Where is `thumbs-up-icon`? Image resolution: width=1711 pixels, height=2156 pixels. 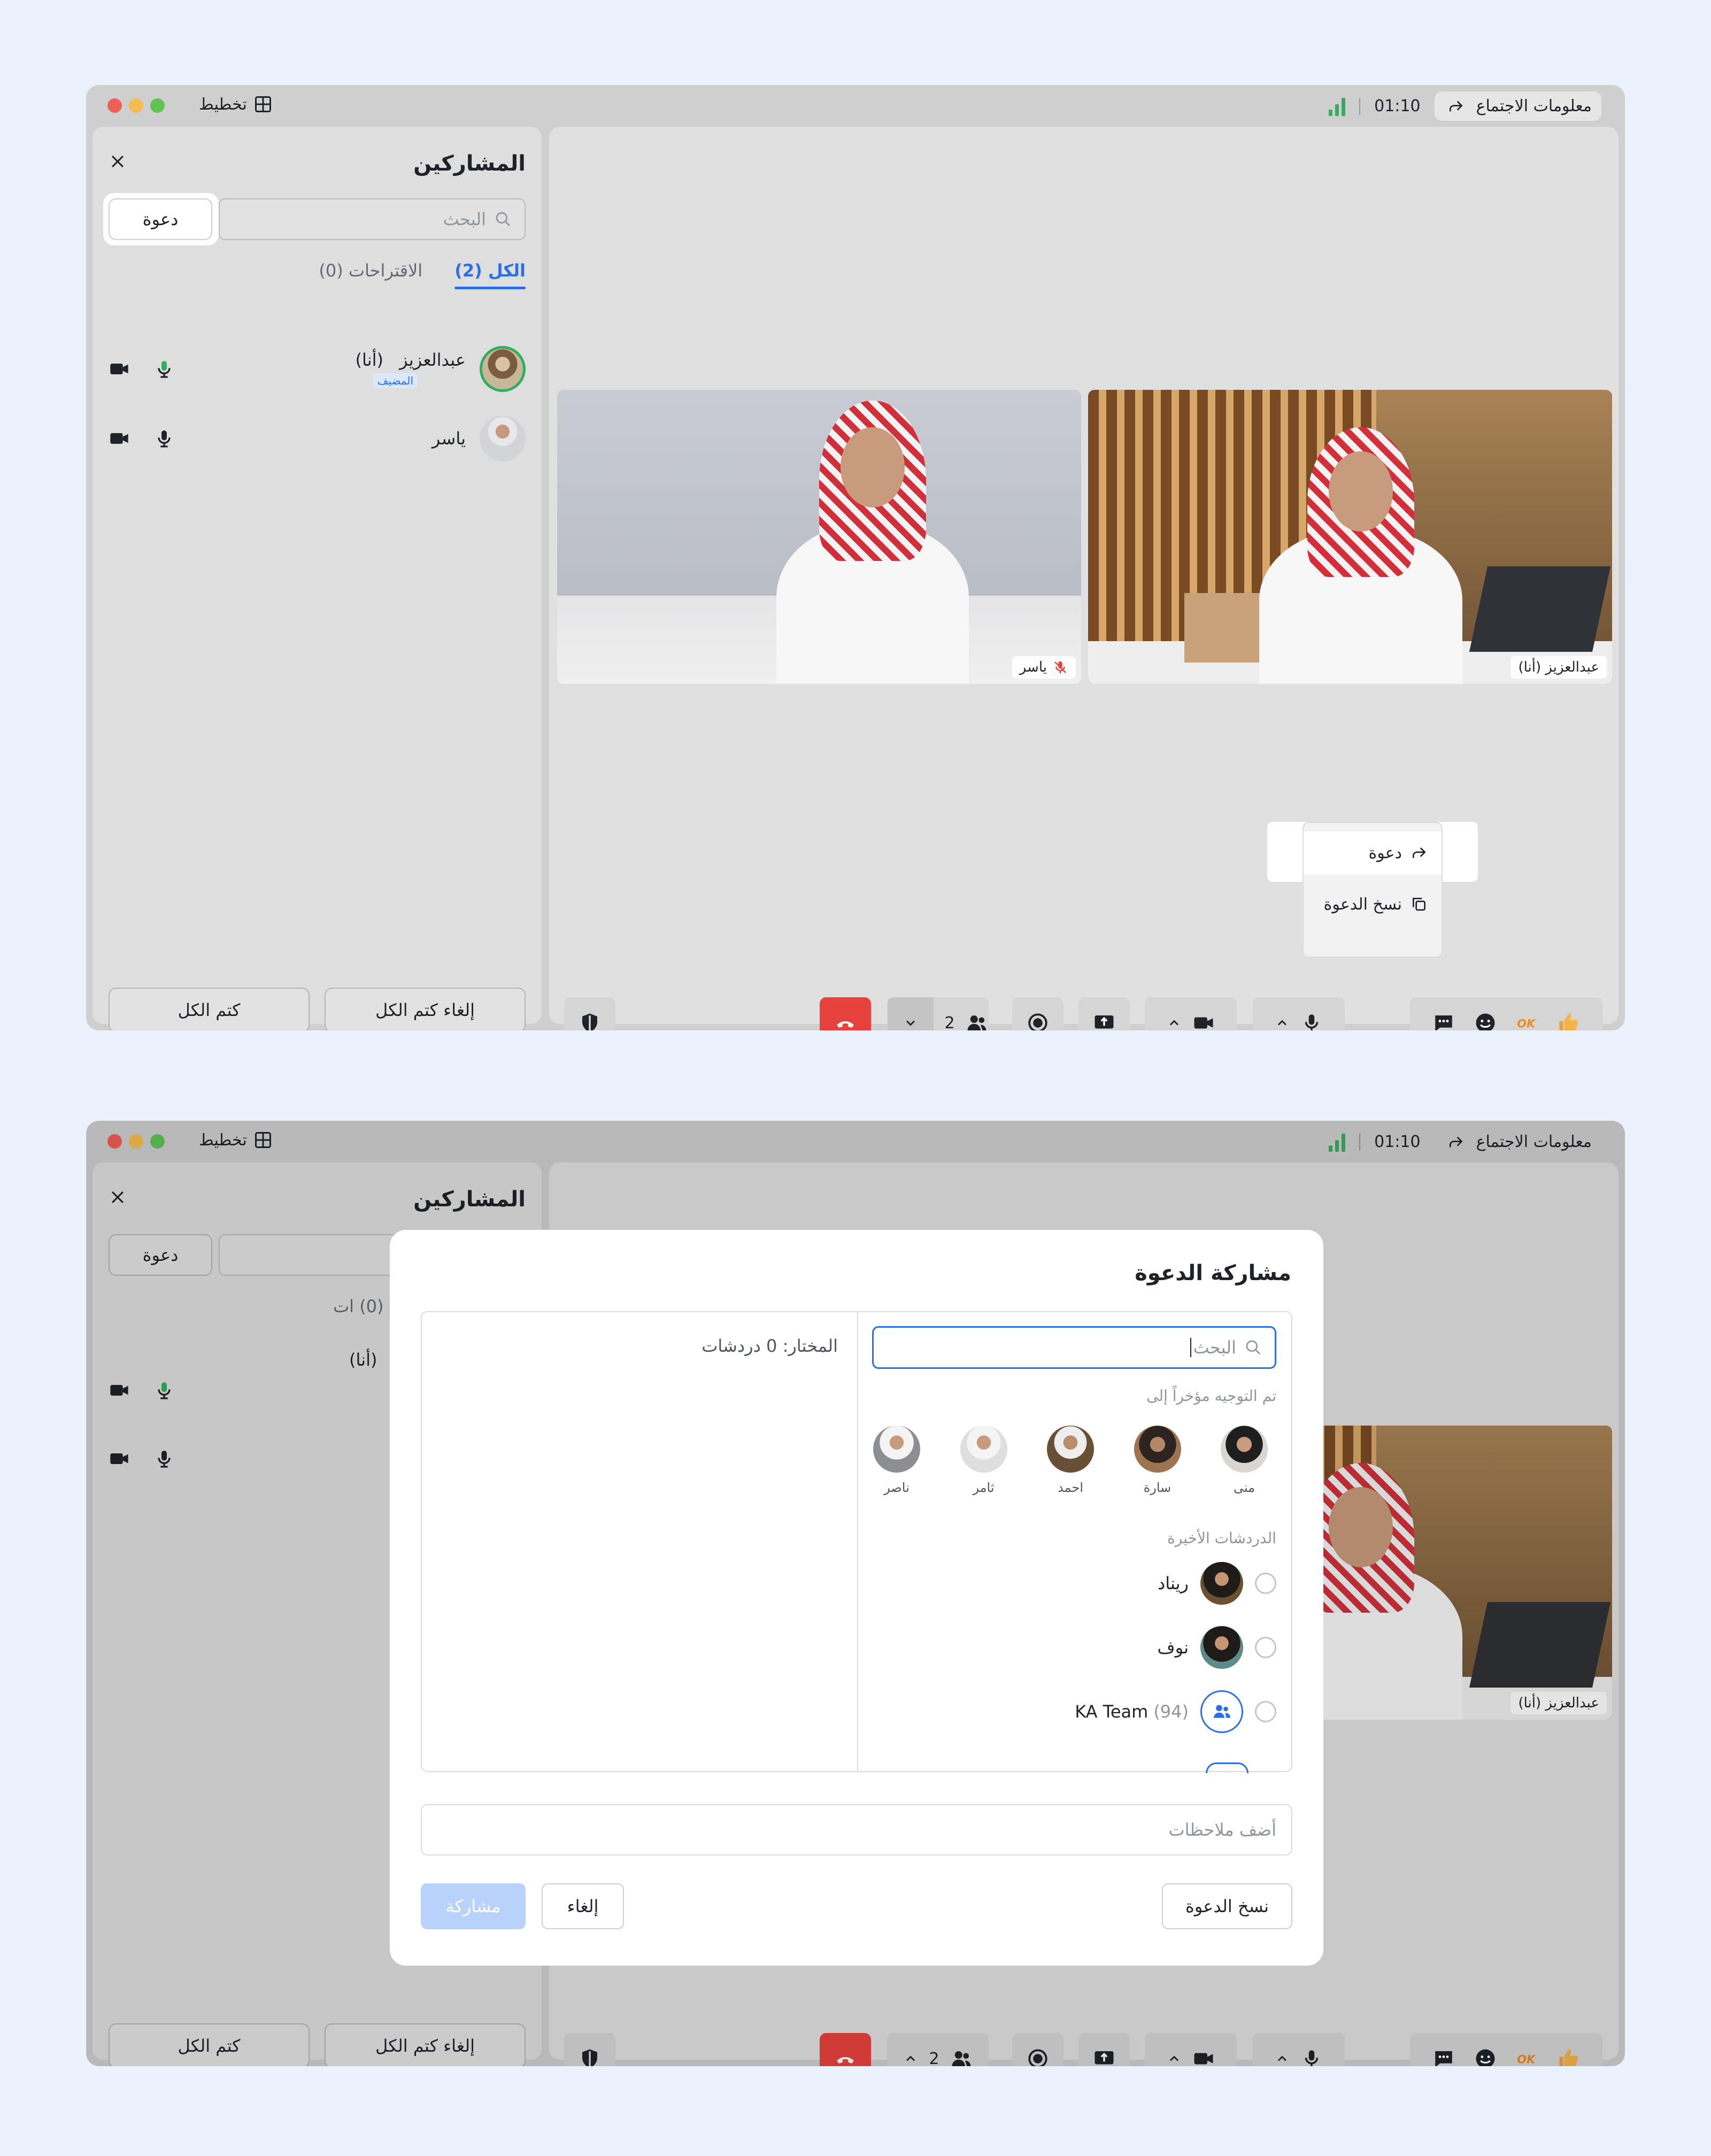 thumbs-up-icon is located at coordinates (1569, 1021).